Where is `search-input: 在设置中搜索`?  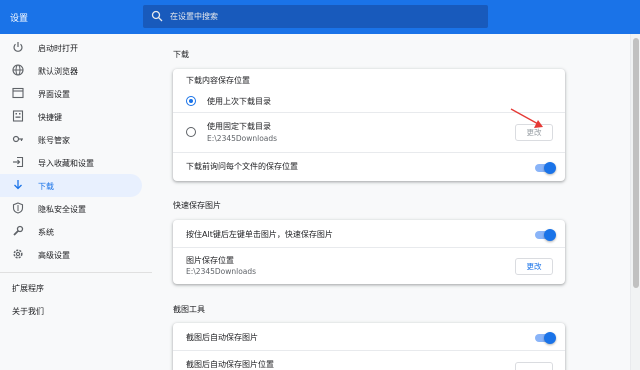
search-input: 在设置中搜索 is located at coordinates (315, 16).